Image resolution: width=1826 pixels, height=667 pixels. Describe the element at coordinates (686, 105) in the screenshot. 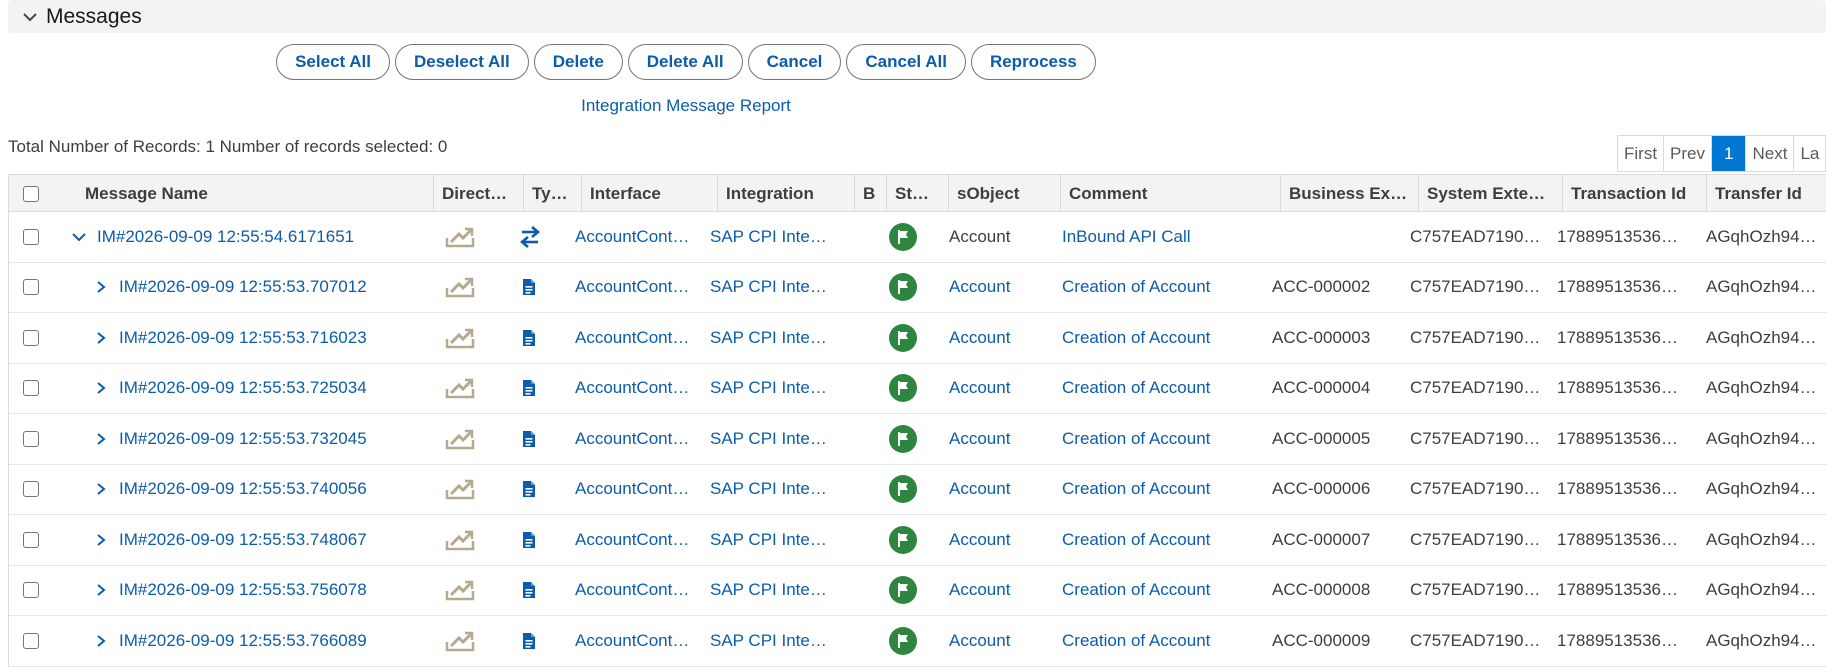

I see `integration-message-report-link: Integration Message Report` at that location.